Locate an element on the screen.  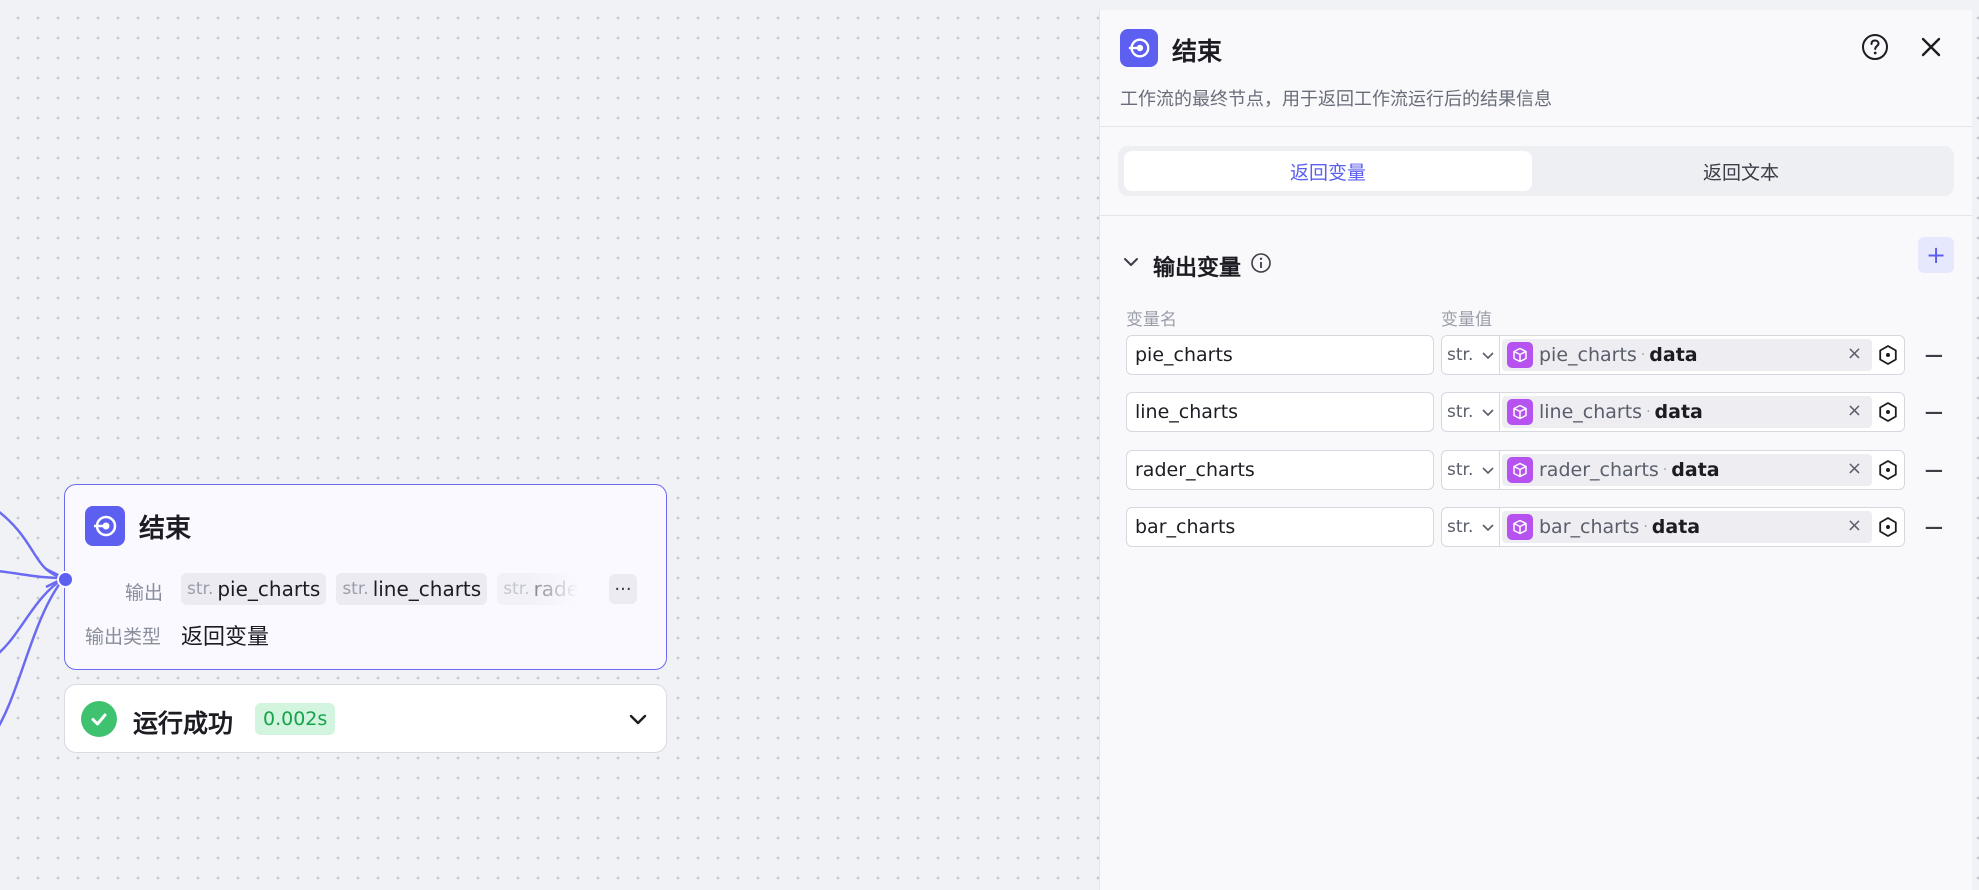
variable-value-field: str. line_charts · data × is located at coordinates (1673, 412).